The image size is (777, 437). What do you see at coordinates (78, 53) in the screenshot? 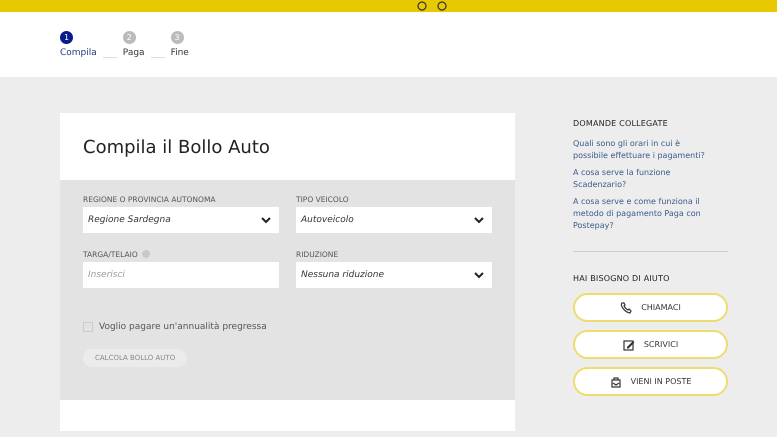
I see `step-label: Compila` at bounding box center [78, 53].